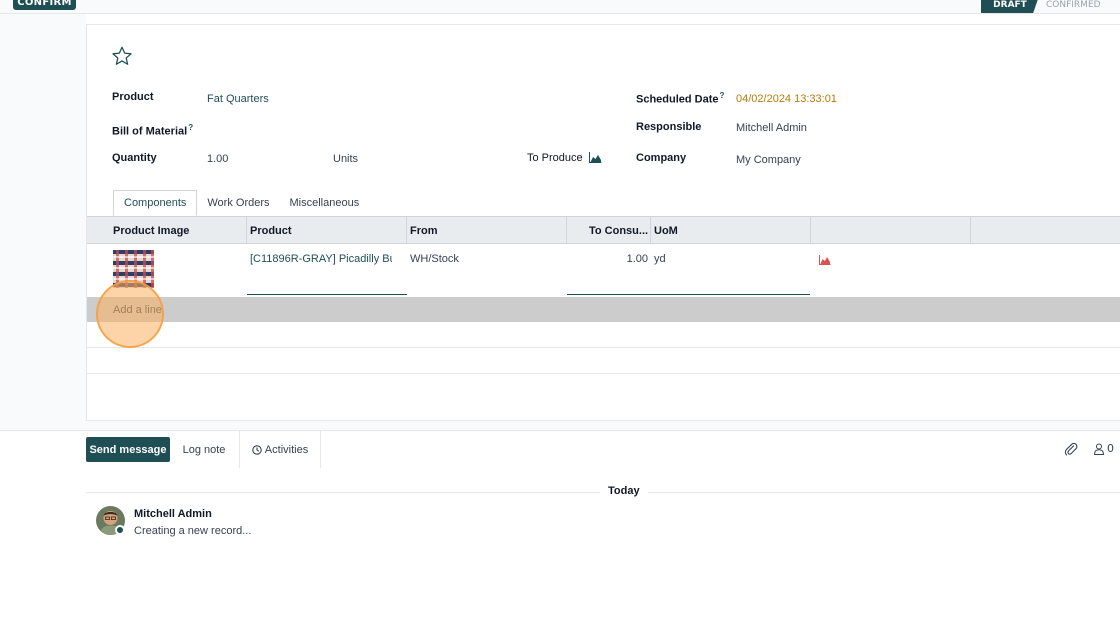  I want to click on confirm-button: CONFIRM, so click(44, 5).